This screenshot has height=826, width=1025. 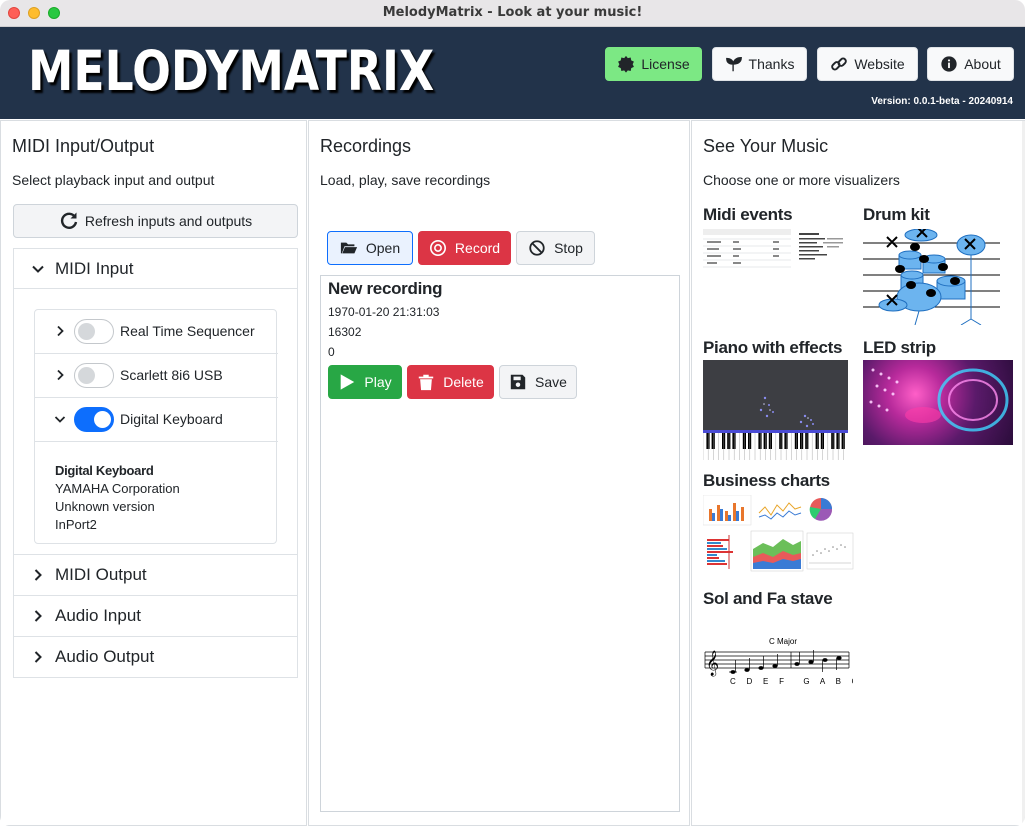 I want to click on audio-input-label: Audio Input, so click(x=98, y=615).